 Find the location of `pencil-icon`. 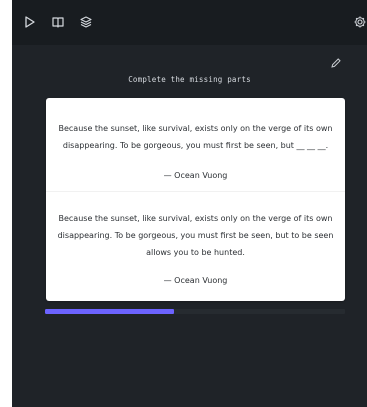

pencil-icon is located at coordinates (336, 61).